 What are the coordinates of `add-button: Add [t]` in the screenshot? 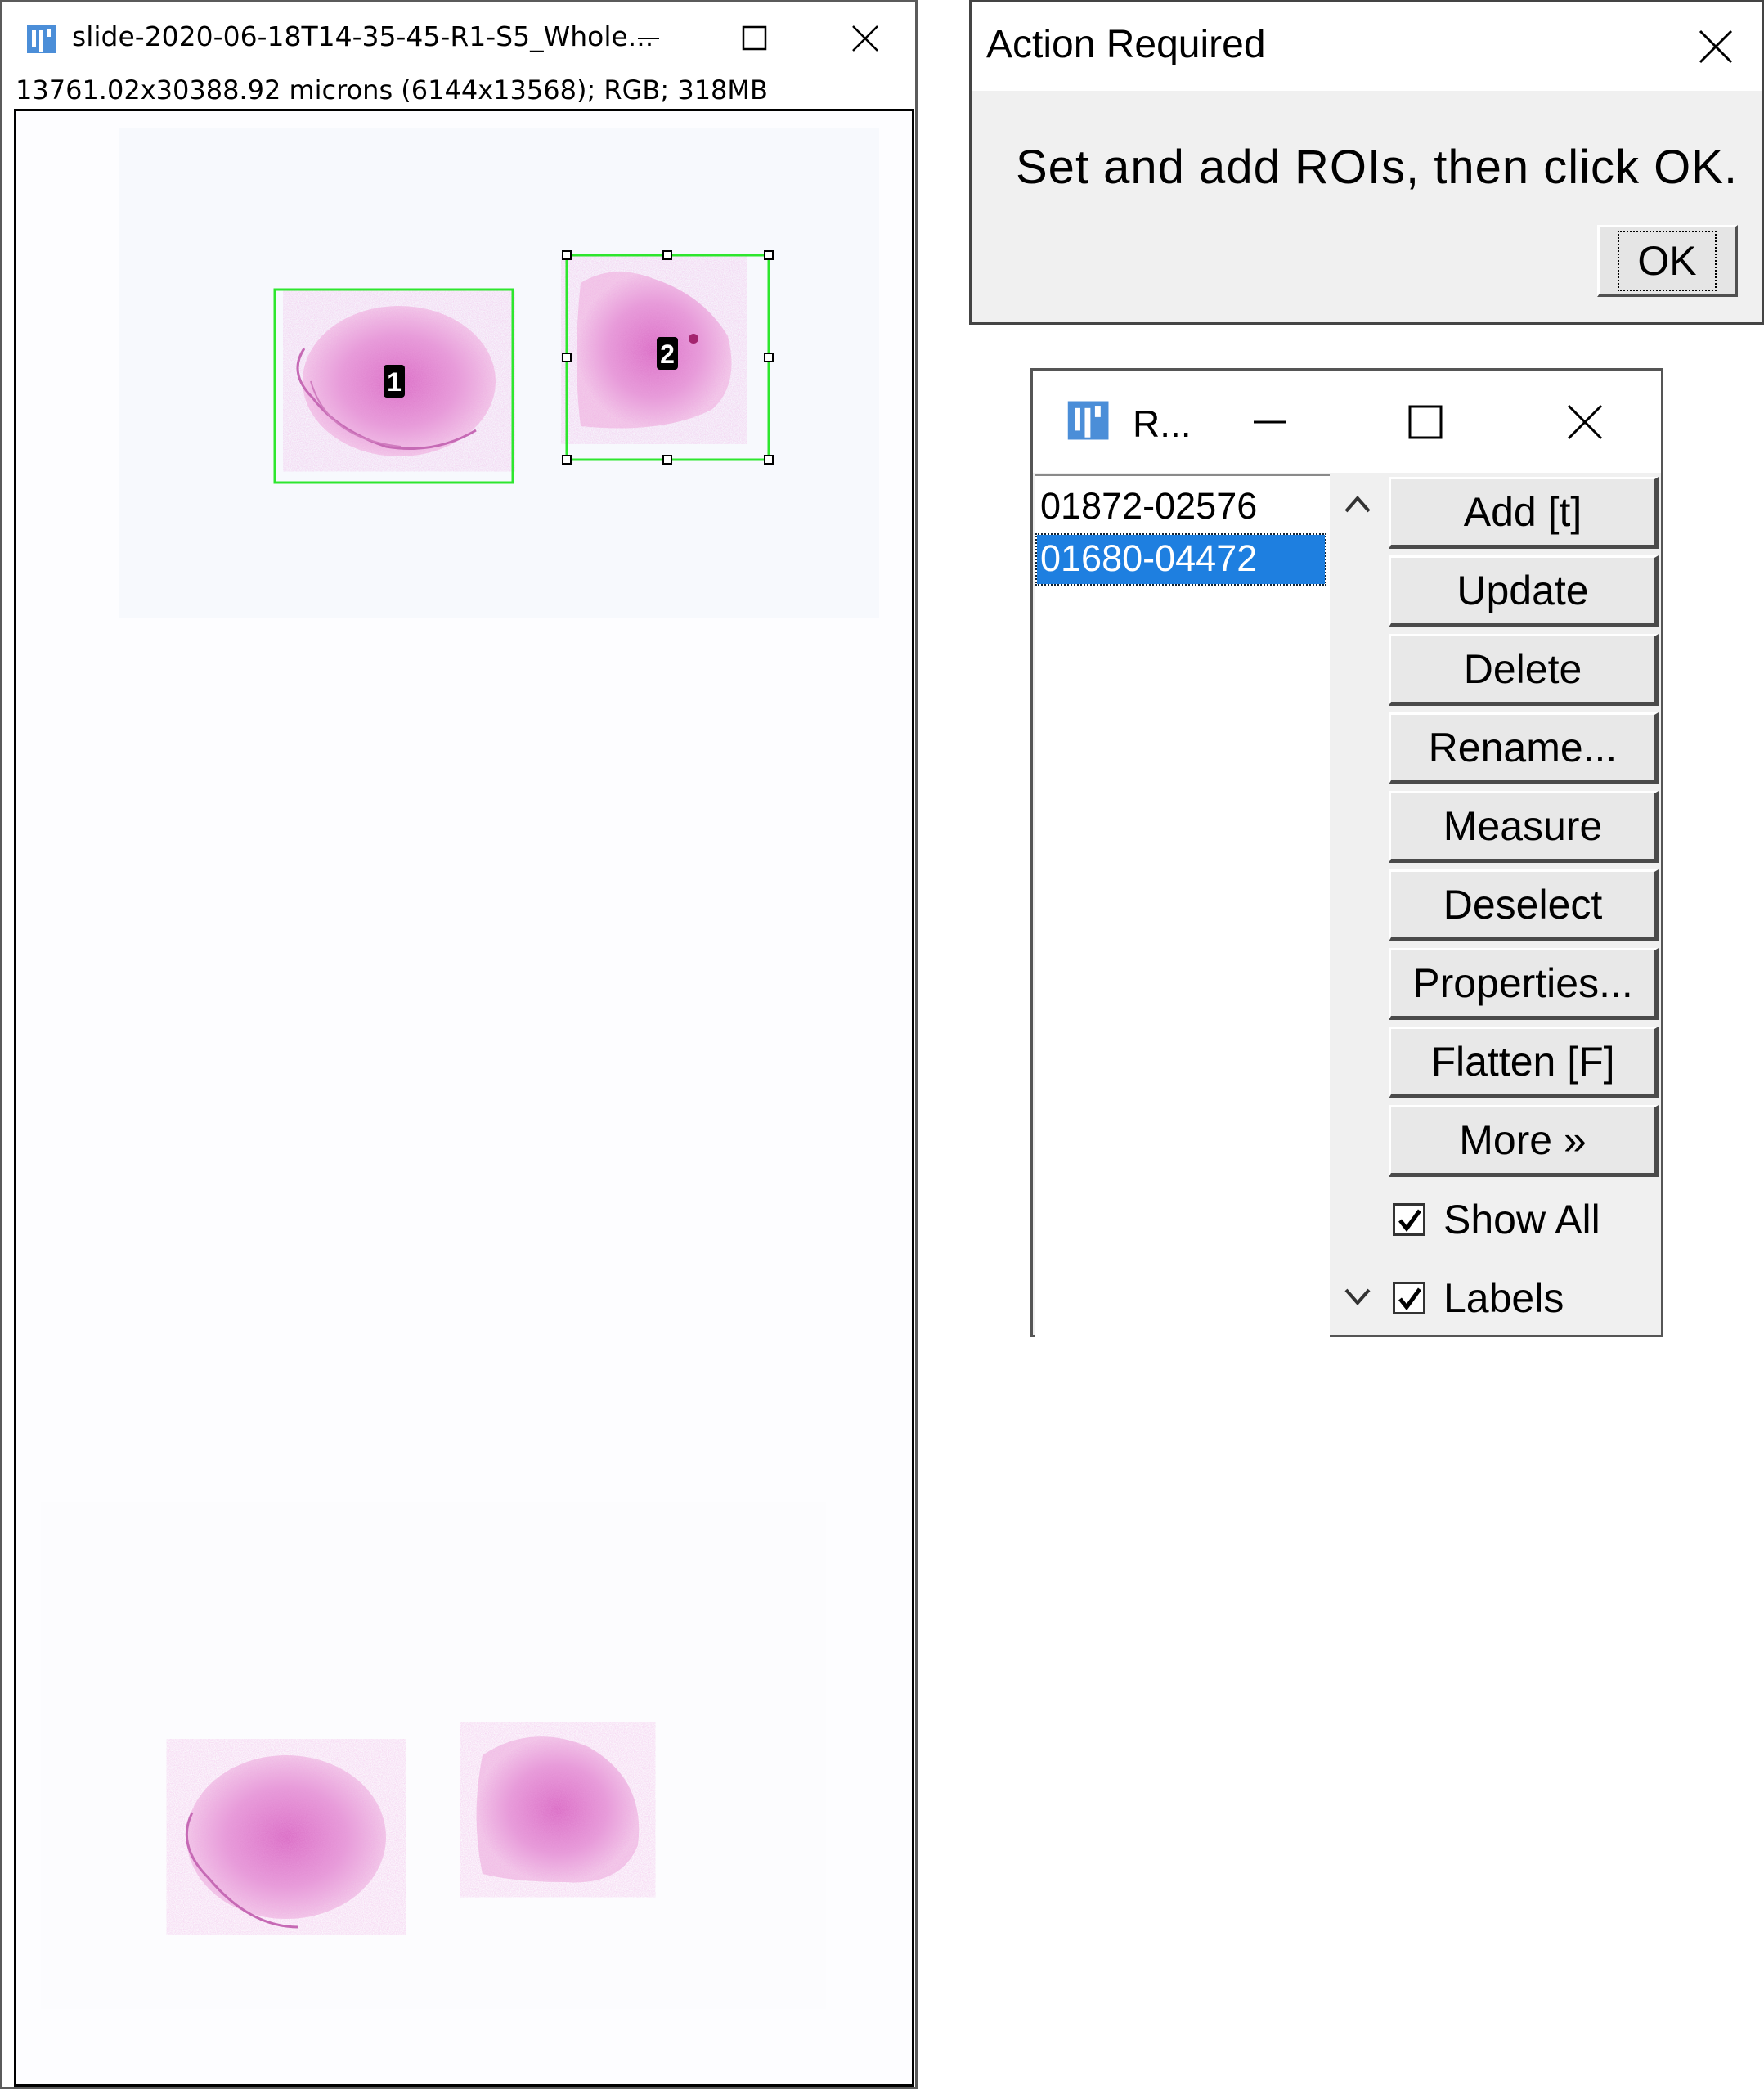 It's located at (1524, 513).